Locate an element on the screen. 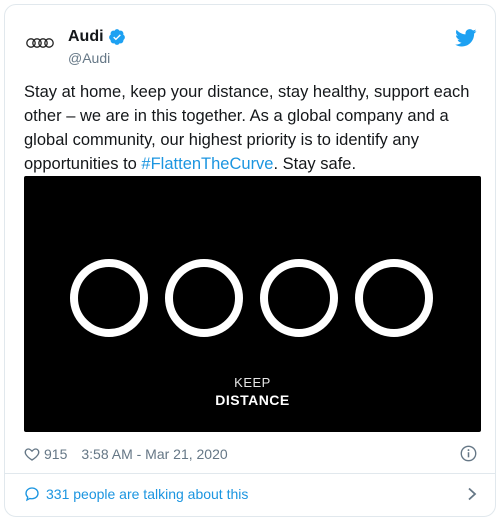 The width and height of the screenshot is (501, 523). hashtag-link: #FlattenTheCurve is located at coordinates (207, 164).